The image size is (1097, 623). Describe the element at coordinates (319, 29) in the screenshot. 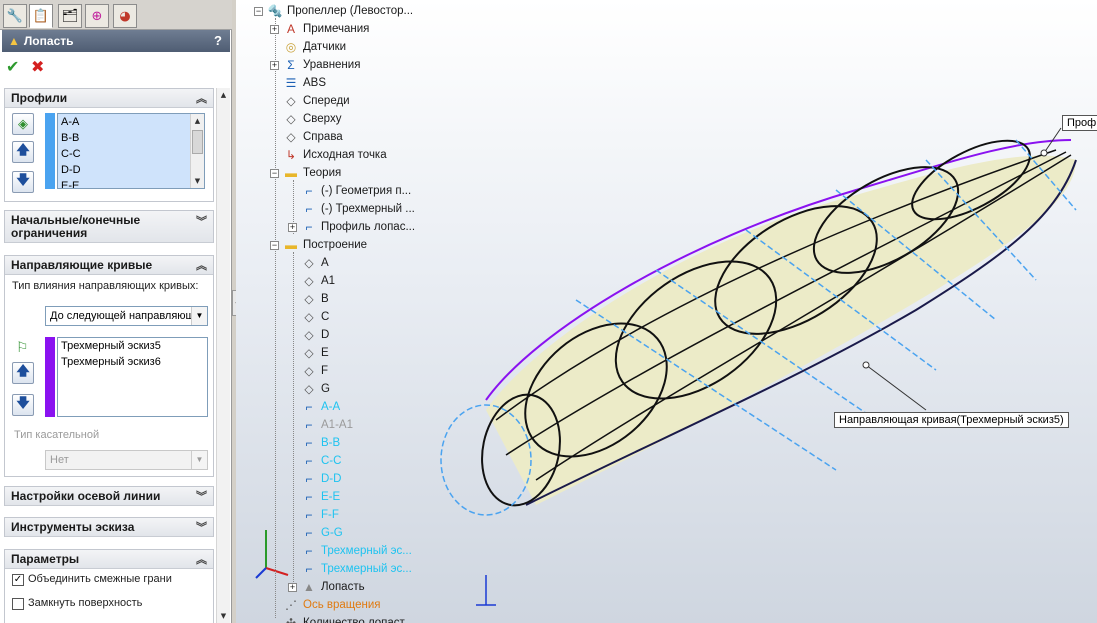

I see `tree-item: + A Примечания` at that location.